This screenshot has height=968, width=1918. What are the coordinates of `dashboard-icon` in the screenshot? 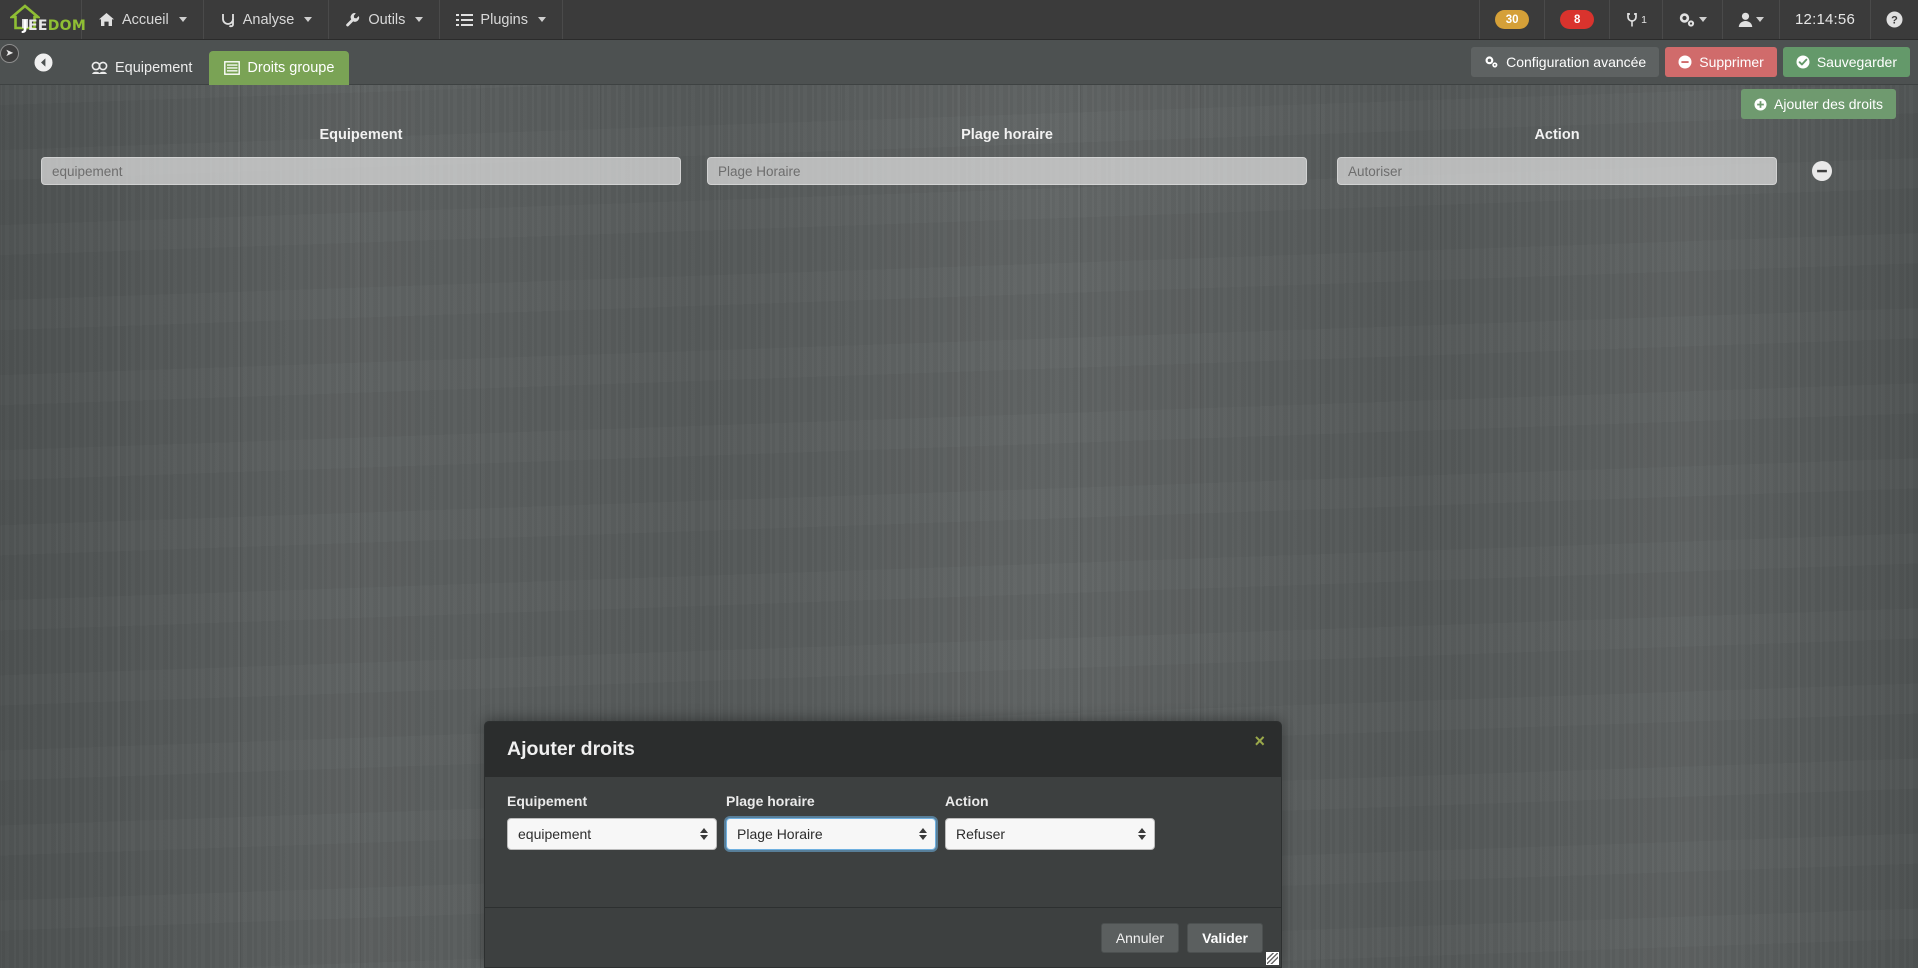 It's located at (99, 68).